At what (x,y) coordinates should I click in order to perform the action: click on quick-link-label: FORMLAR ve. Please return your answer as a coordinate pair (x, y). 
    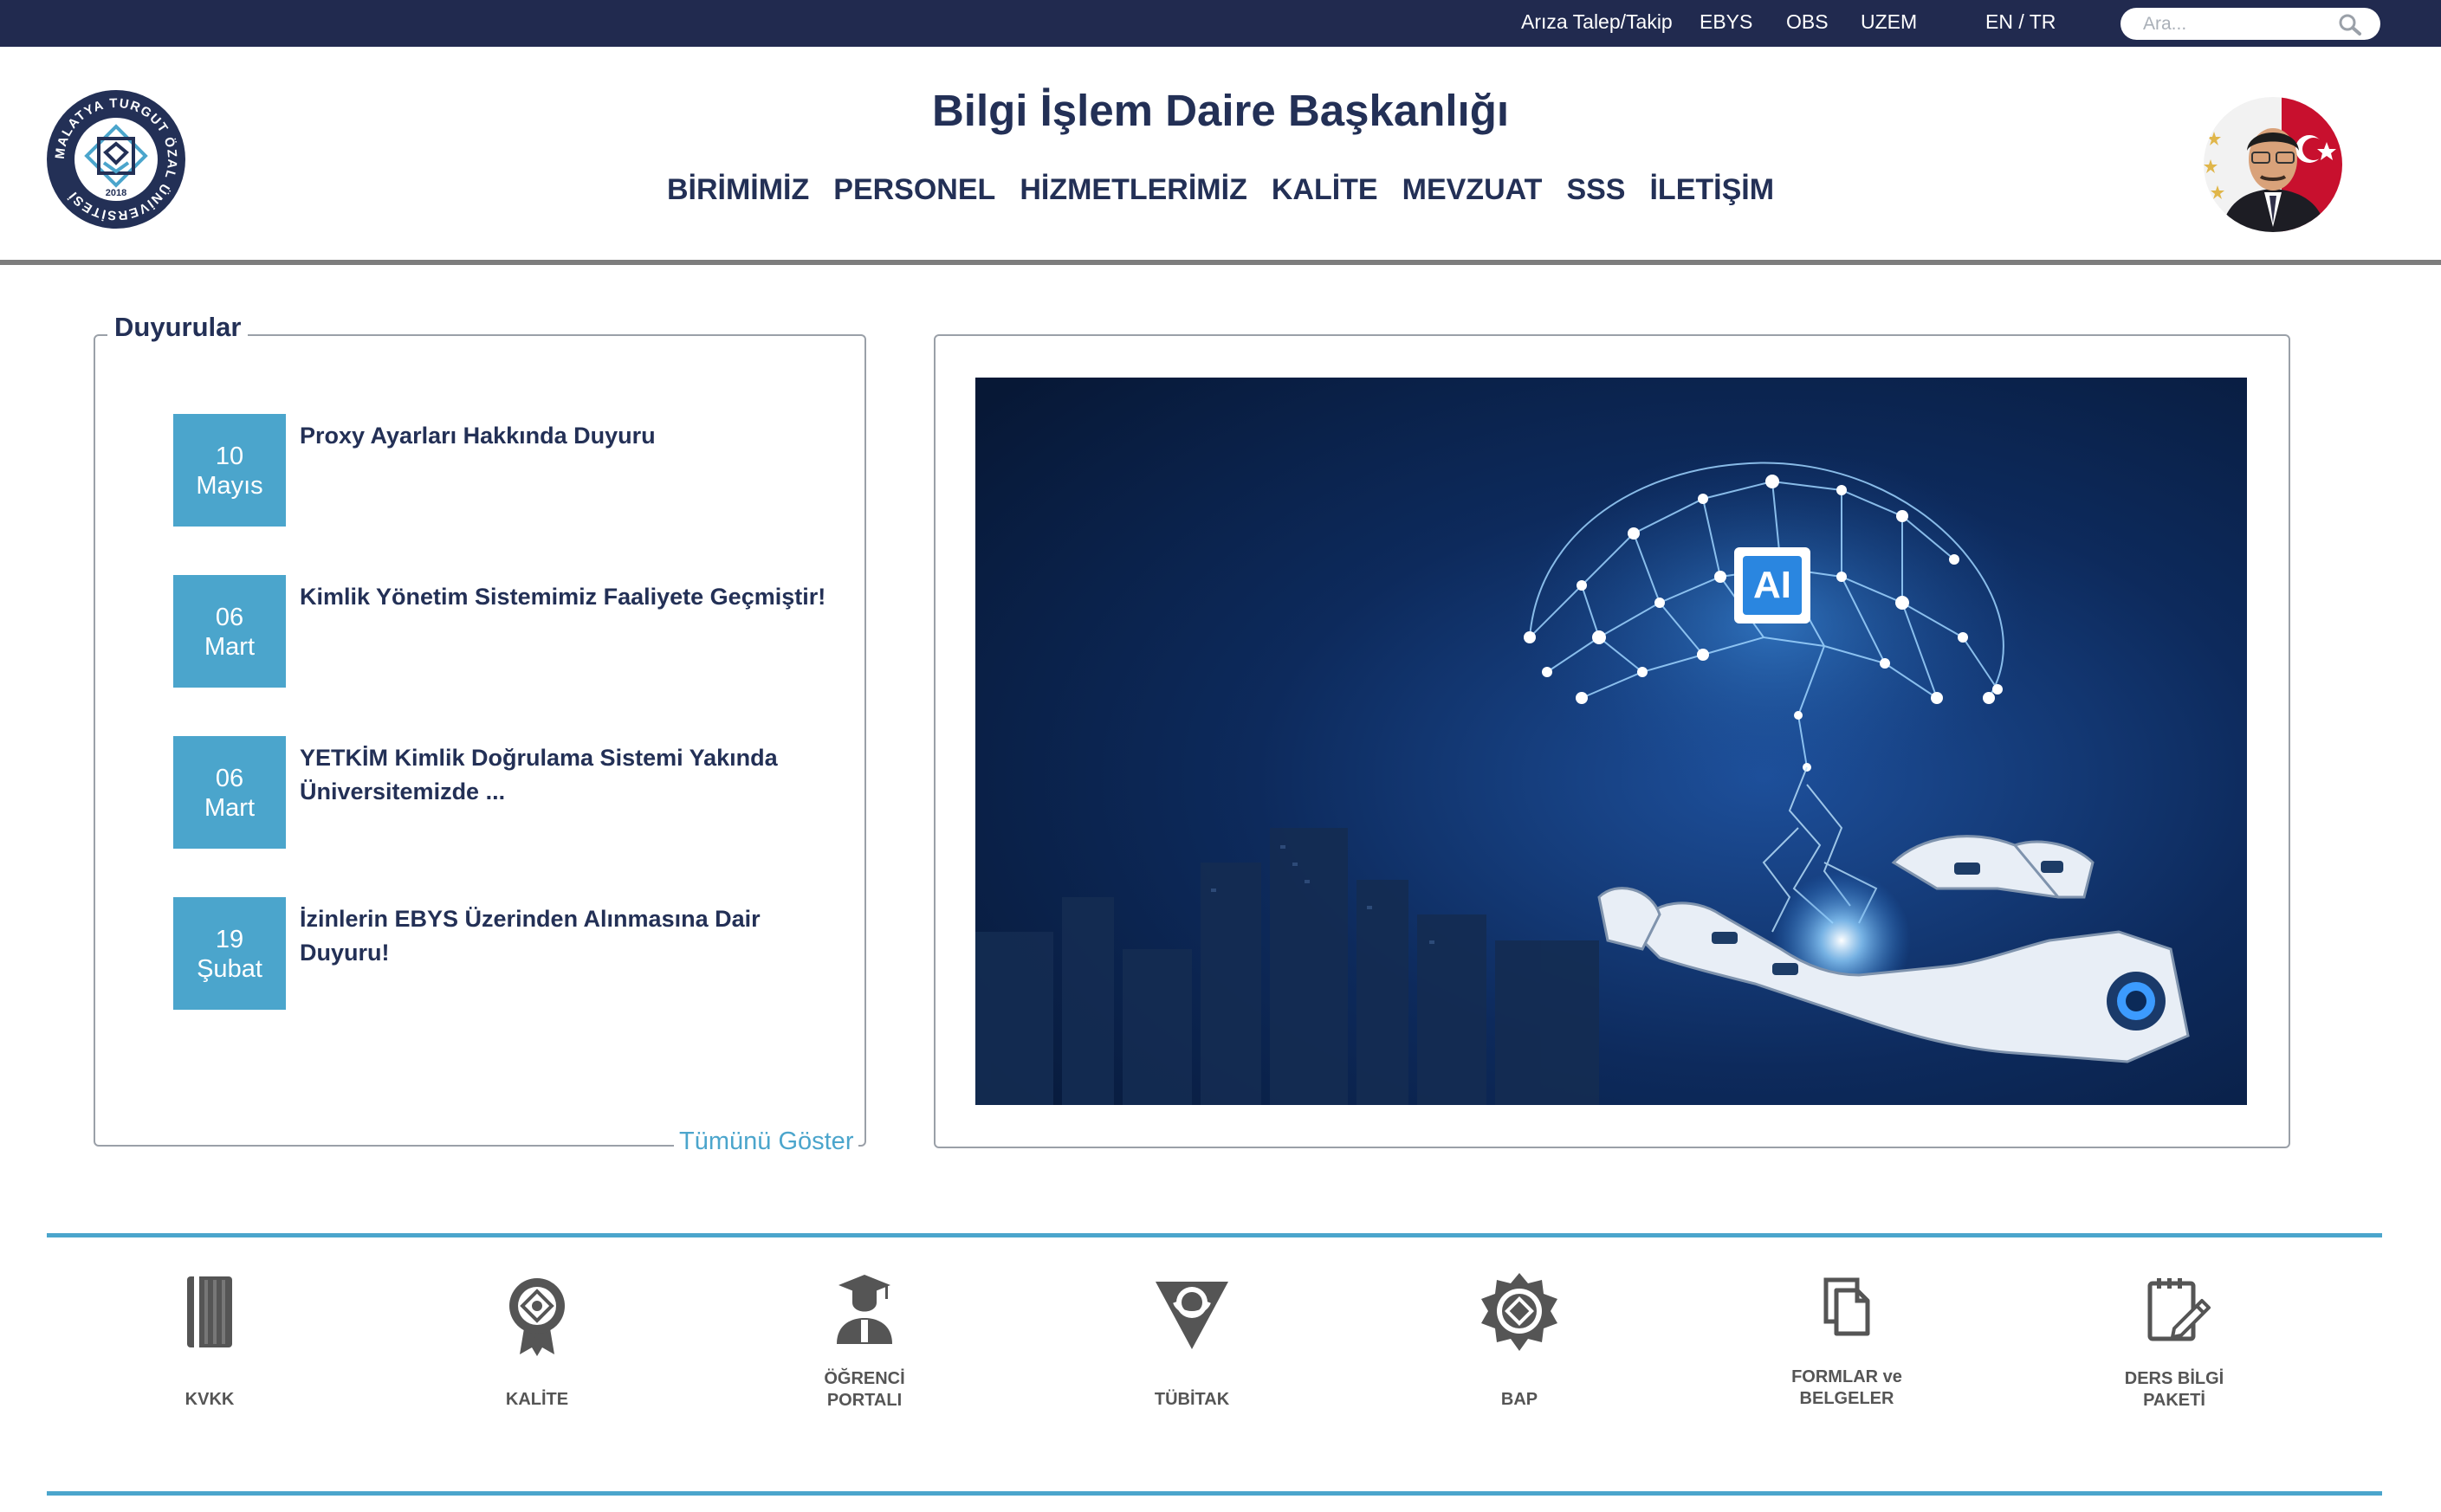
    Looking at the image, I should click on (1846, 1376).